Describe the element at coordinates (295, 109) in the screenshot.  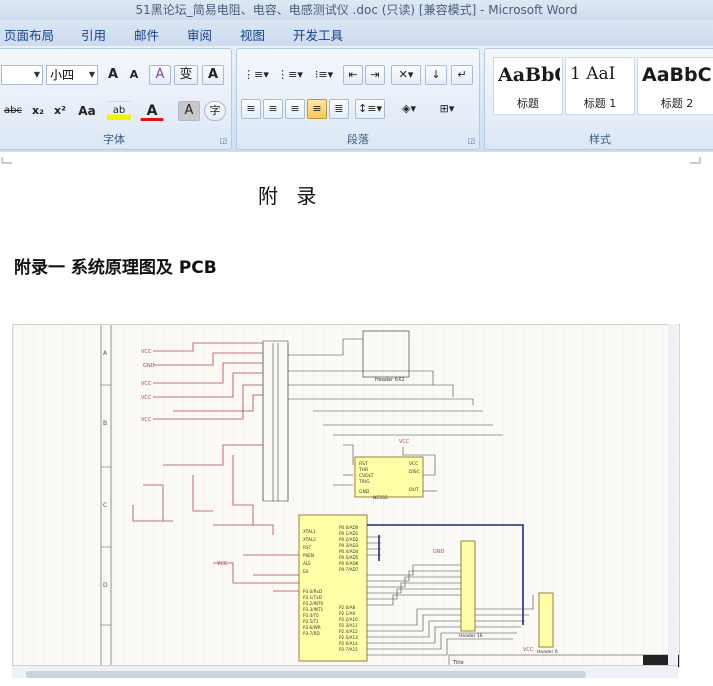
I see `align-right-button: ≡` at that location.